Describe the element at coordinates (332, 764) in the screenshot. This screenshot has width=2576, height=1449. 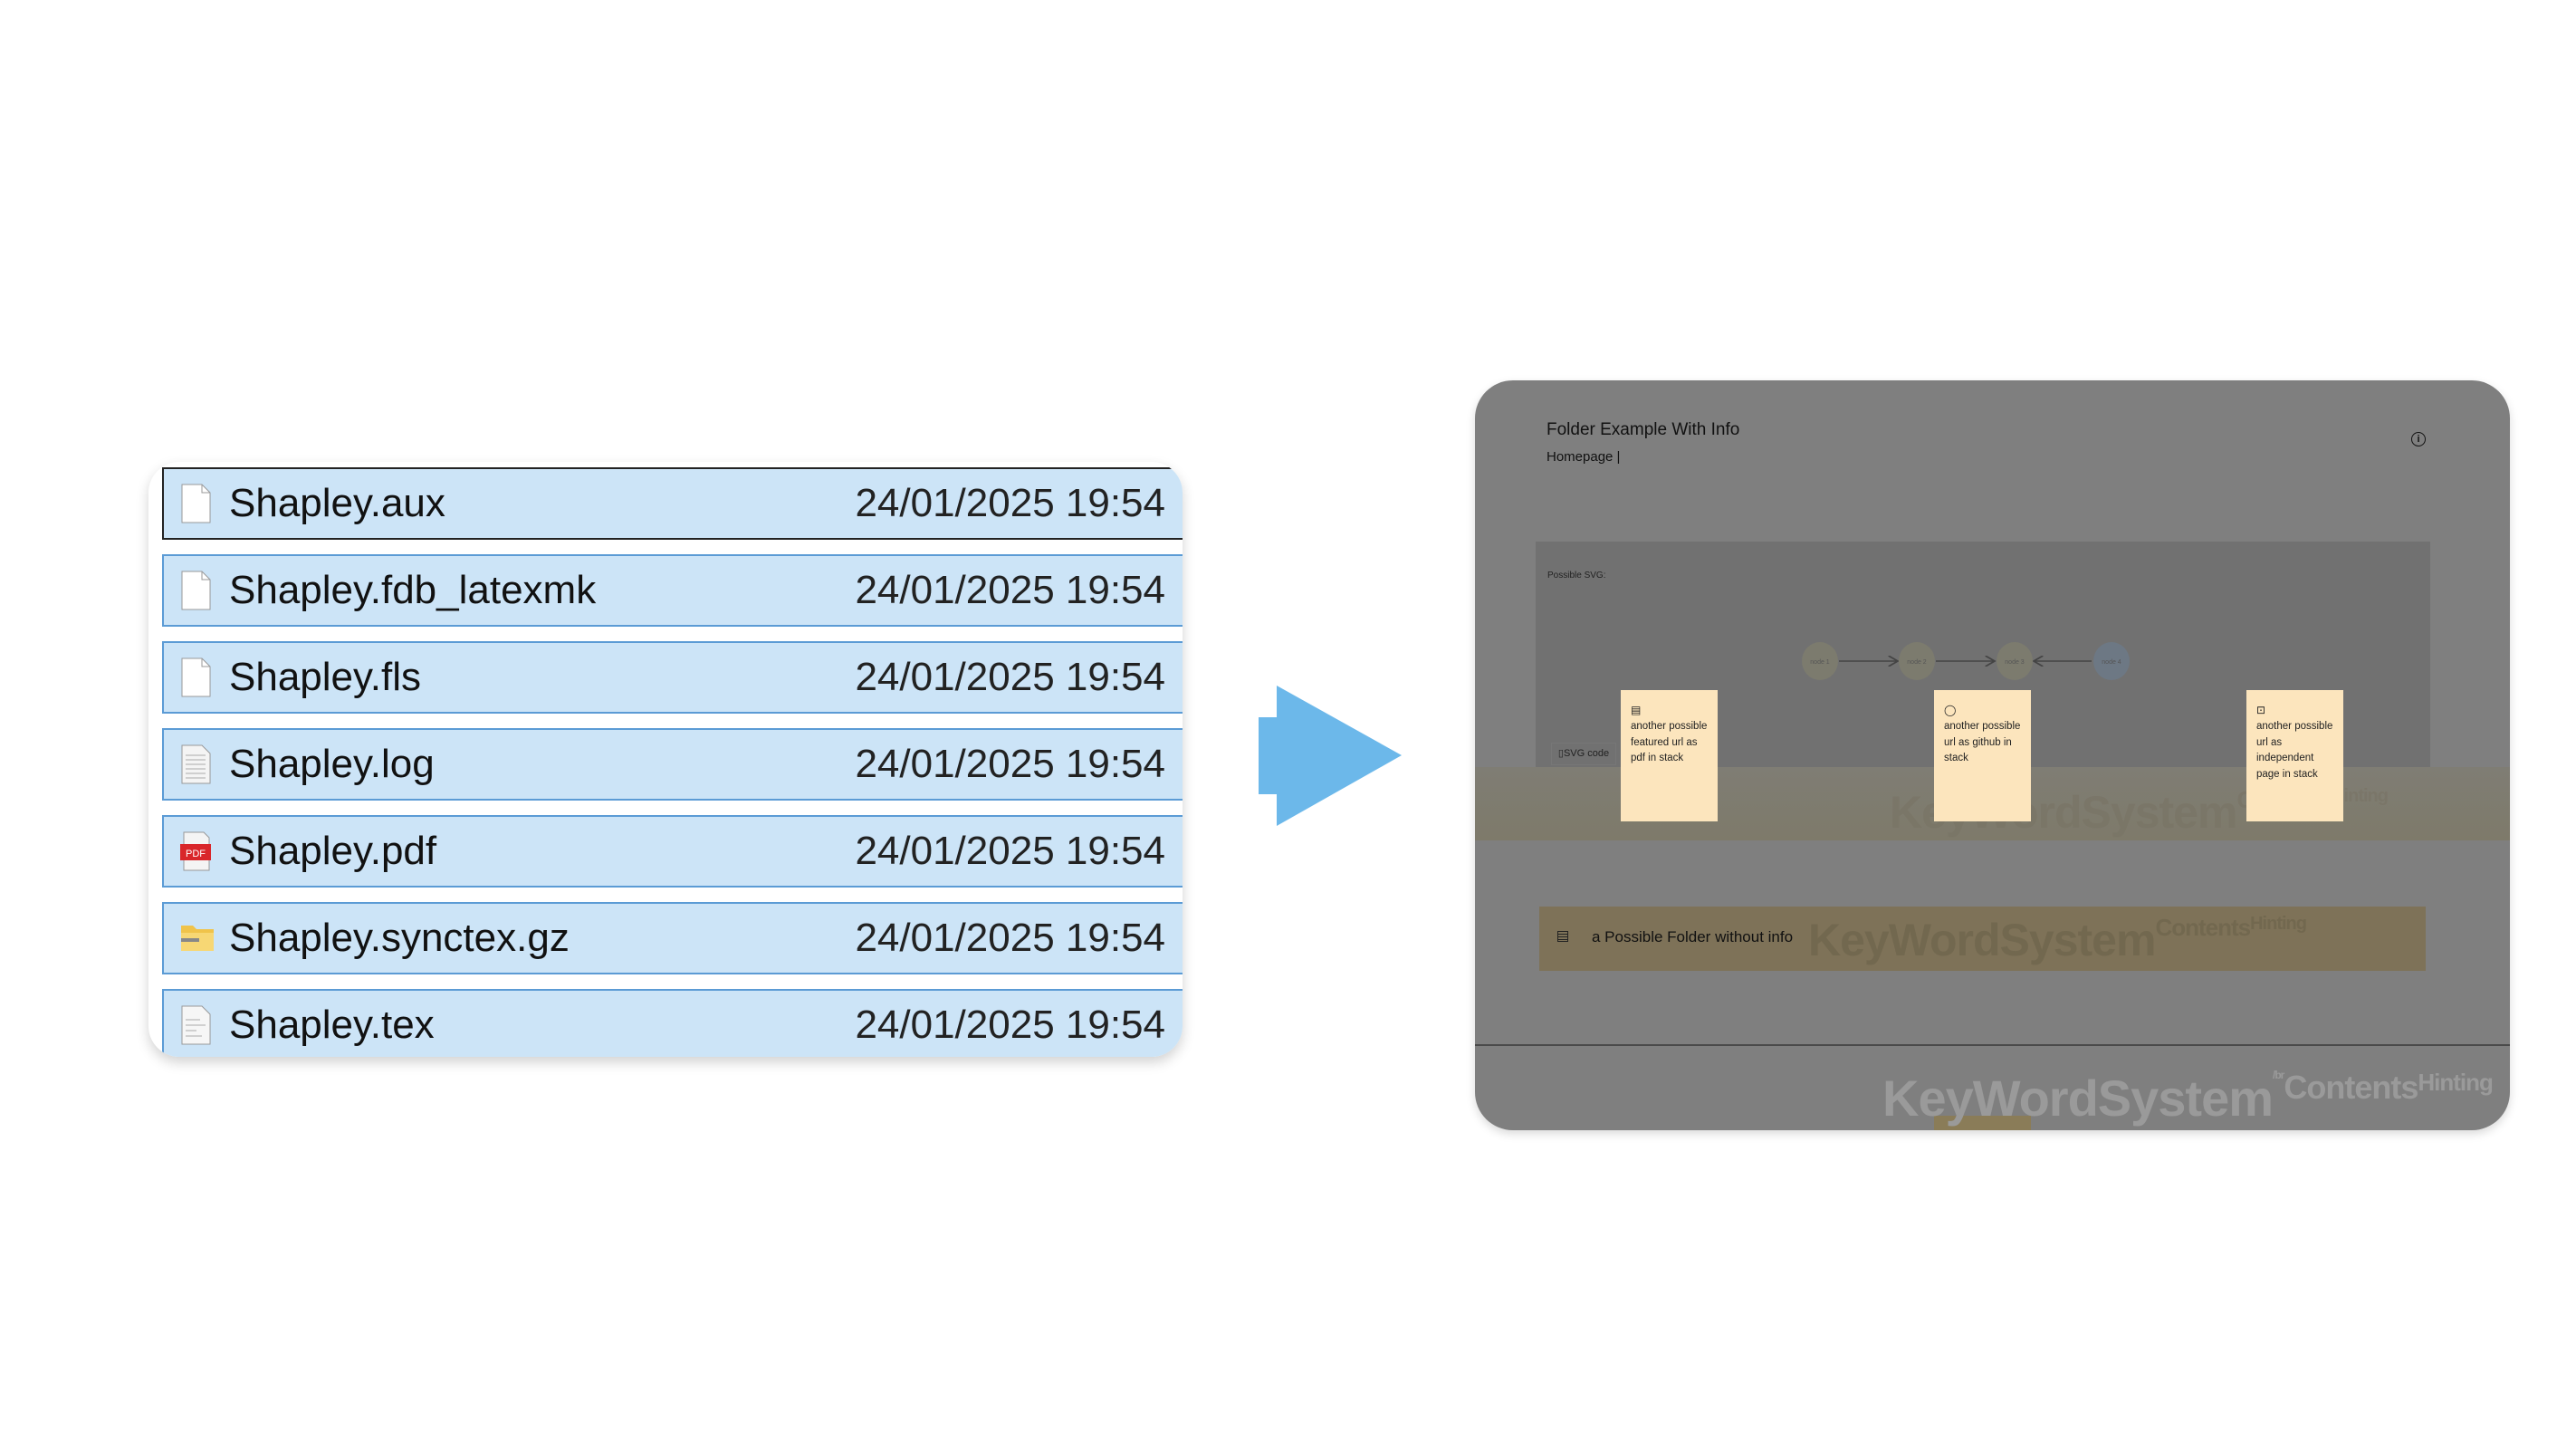
I see `file-name: Shapley.log` at that location.